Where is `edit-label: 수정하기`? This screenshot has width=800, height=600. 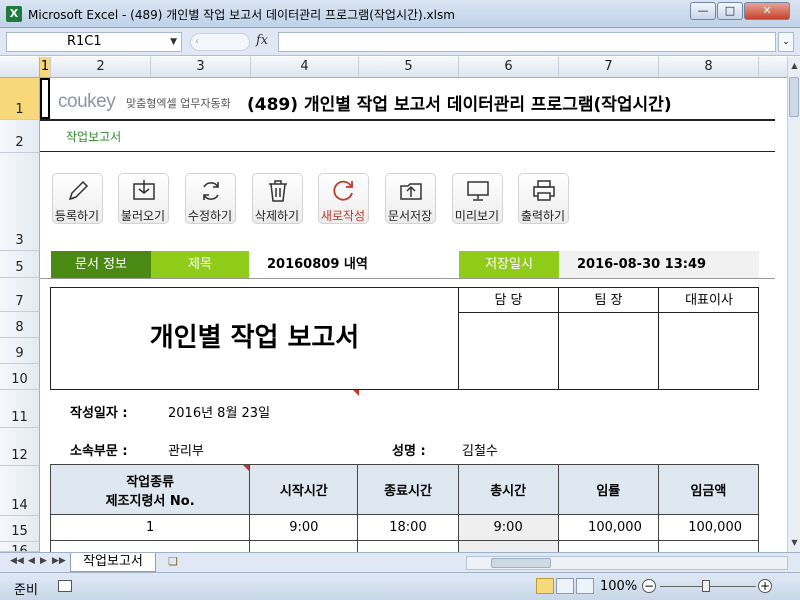 edit-label: 수정하기 is located at coordinates (210, 216).